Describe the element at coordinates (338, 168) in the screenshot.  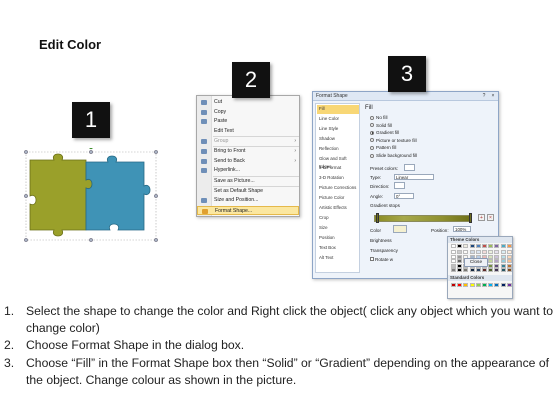
I see `nav-item: 3-D Format` at that location.